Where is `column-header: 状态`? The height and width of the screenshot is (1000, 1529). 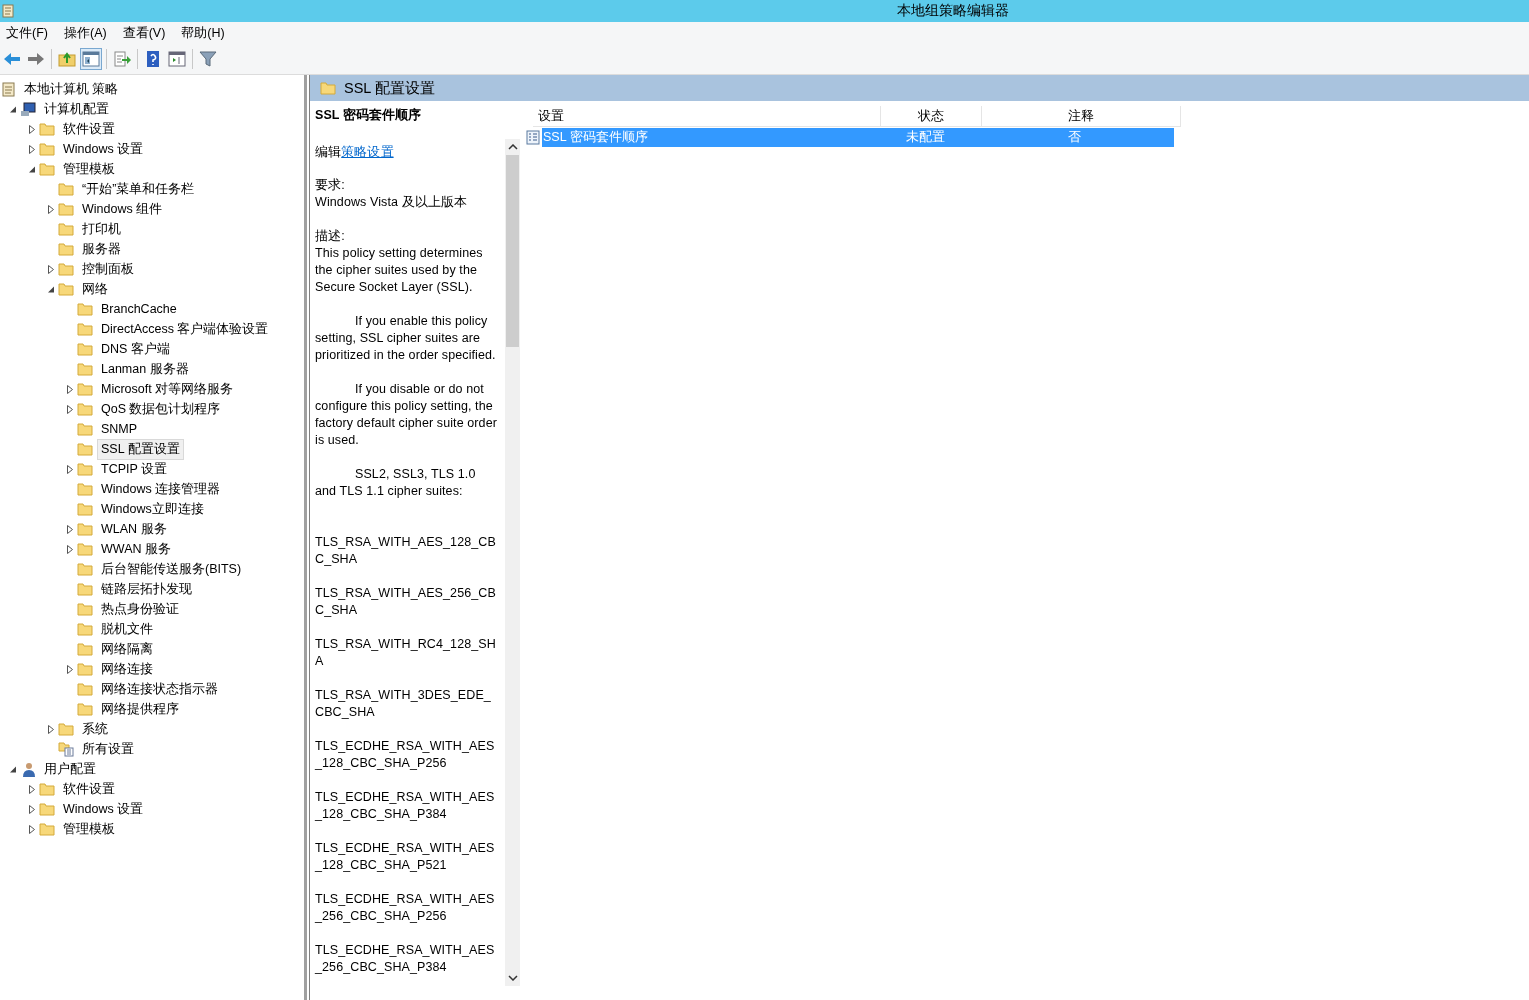
column-header: 状态 is located at coordinates (931, 116).